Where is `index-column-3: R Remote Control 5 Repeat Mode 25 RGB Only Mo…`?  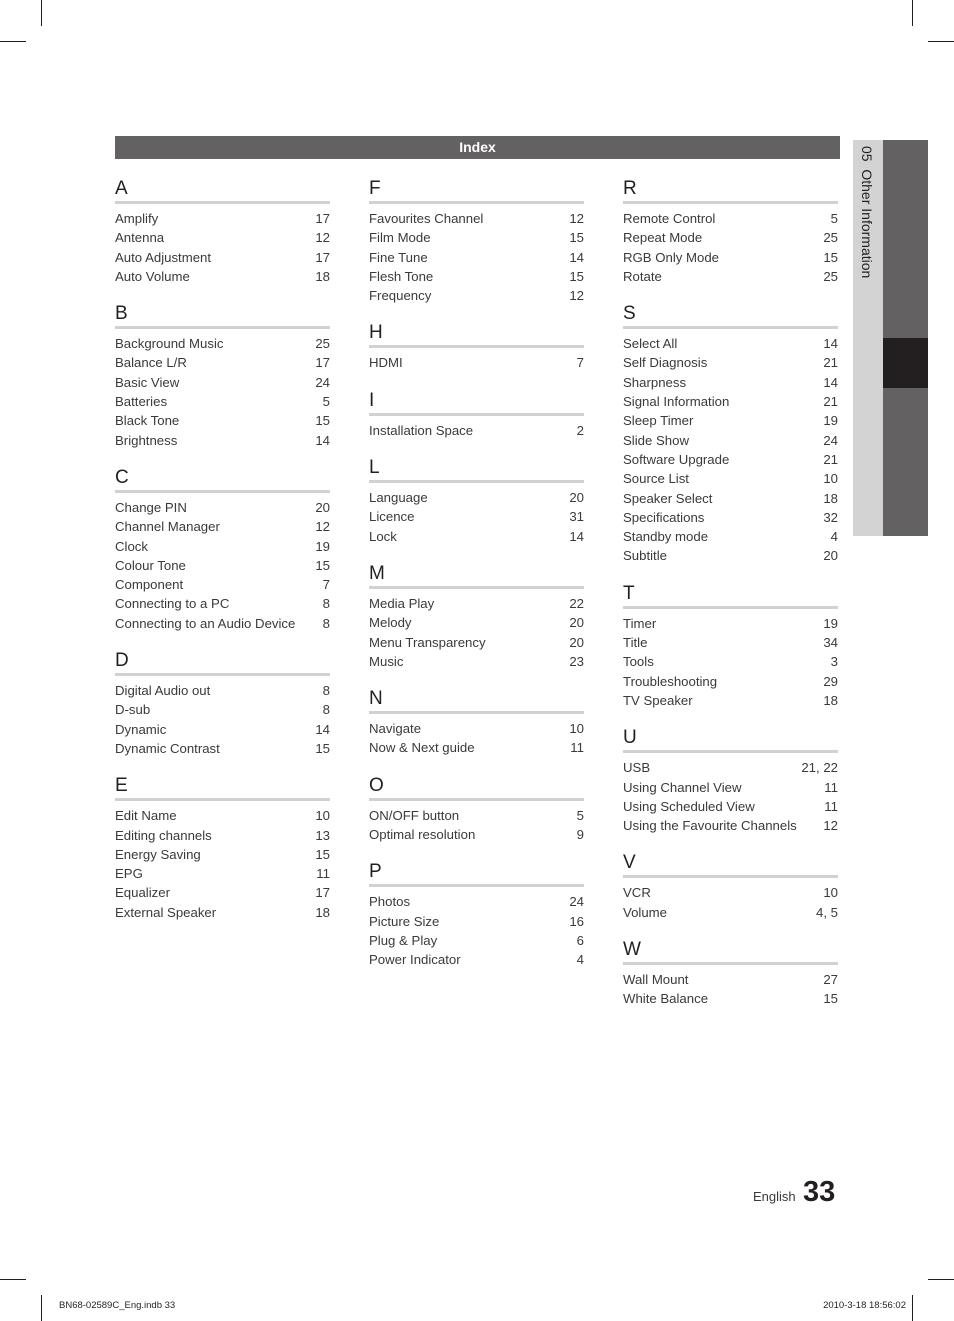
index-column-3: R Remote Control 5 Repeat Mode 25 RGB Only Mo… is located at coordinates (730, 602).